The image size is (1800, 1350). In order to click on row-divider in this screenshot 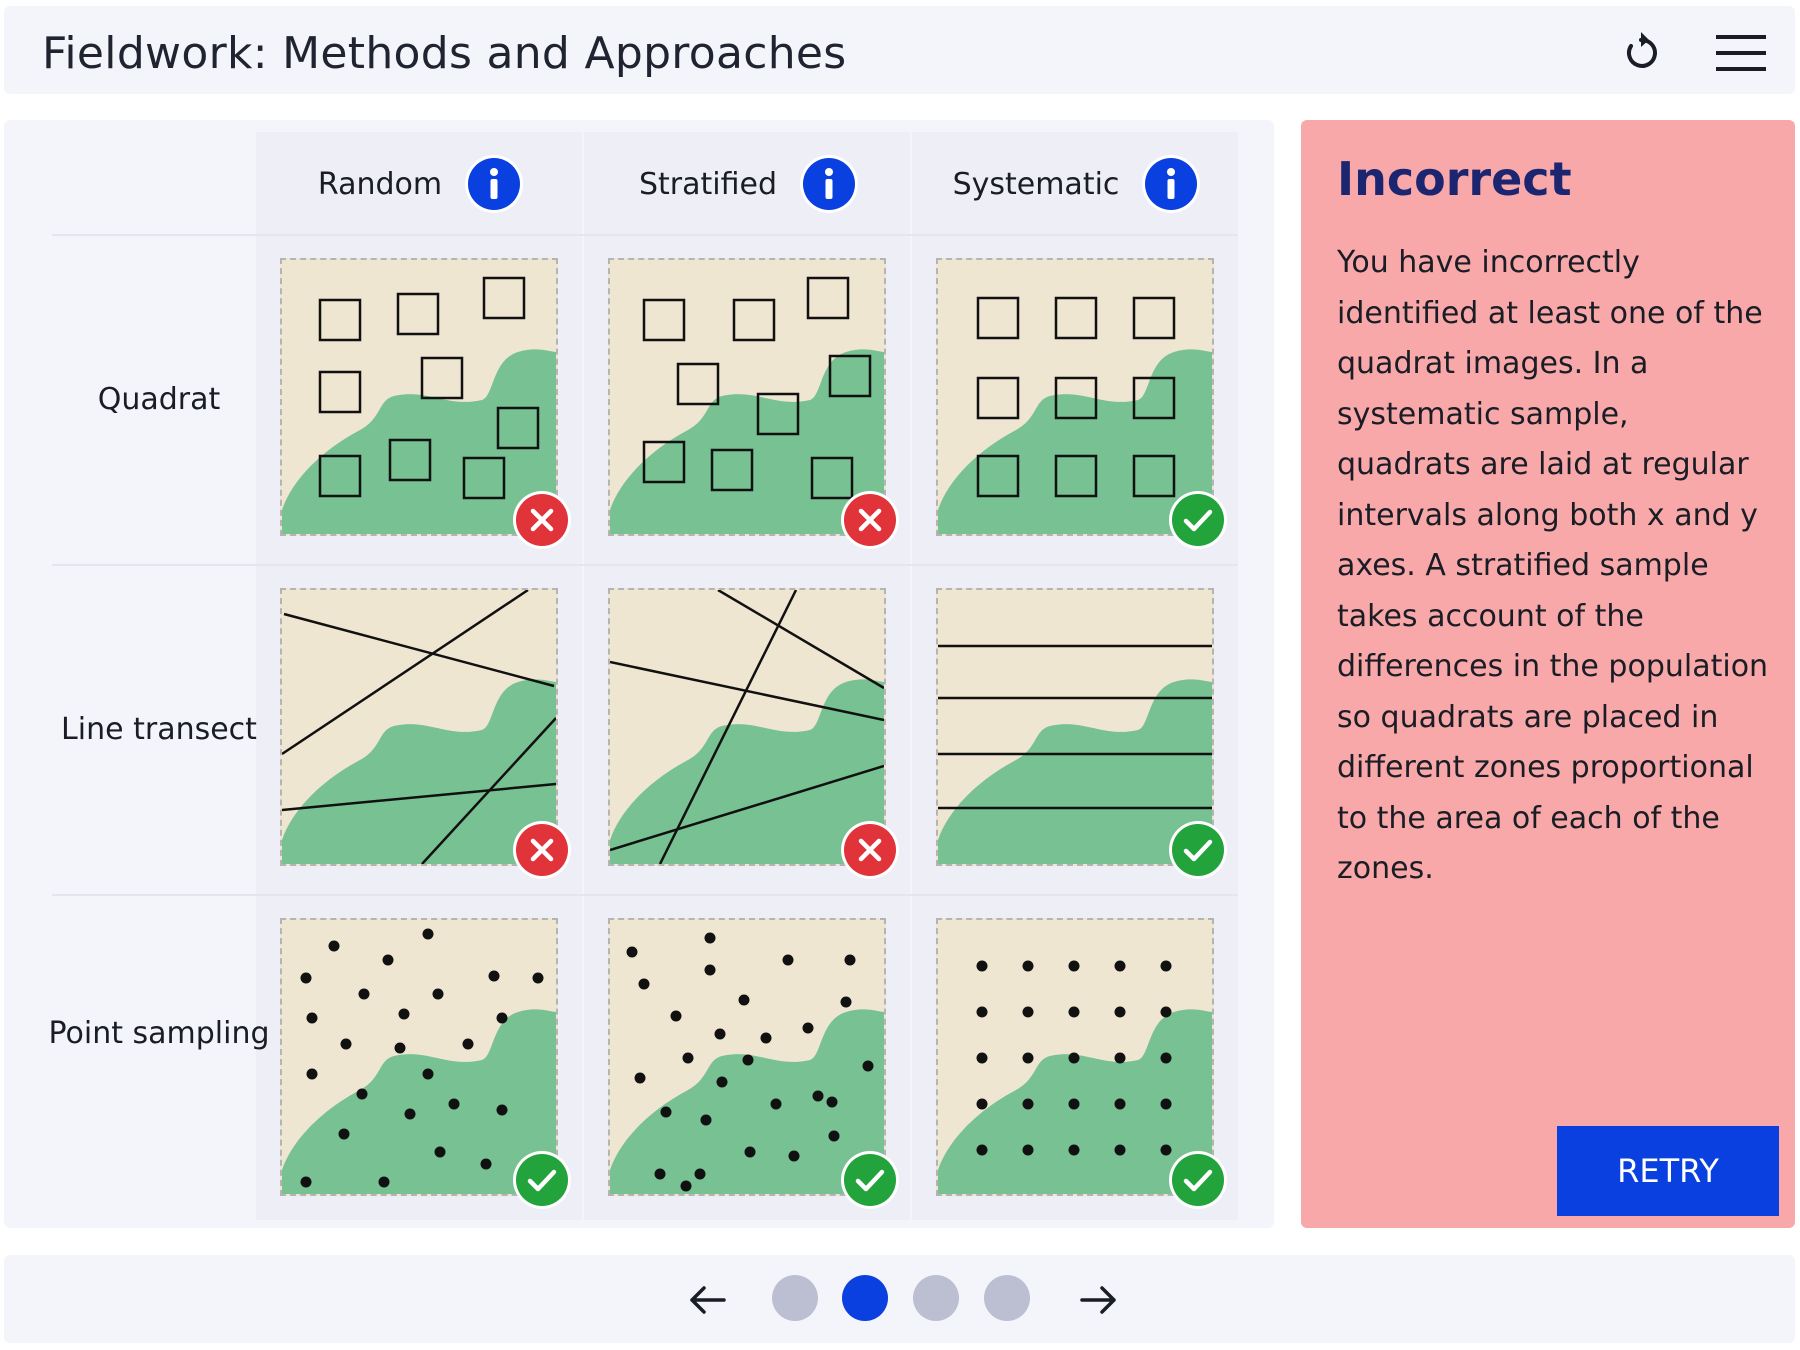, I will do `click(645, 895)`.